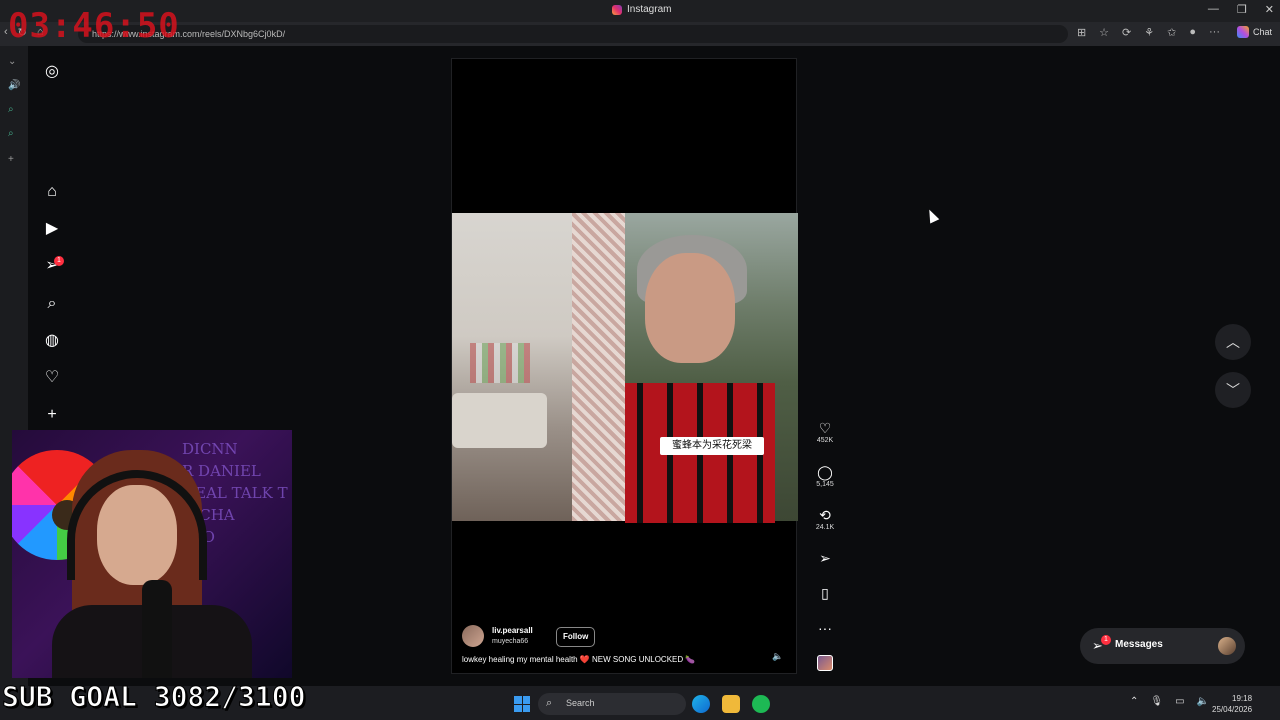  Describe the element at coordinates (499, 420) in the screenshot. I see `sofa-graphic` at that location.